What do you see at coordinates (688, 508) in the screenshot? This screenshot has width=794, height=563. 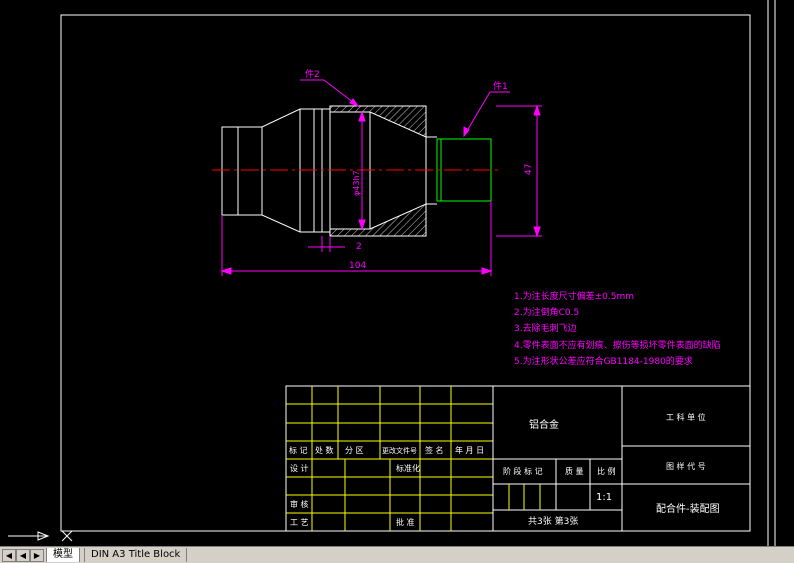 I see `drawing-name: 配合件-装配图` at bounding box center [688, 508].